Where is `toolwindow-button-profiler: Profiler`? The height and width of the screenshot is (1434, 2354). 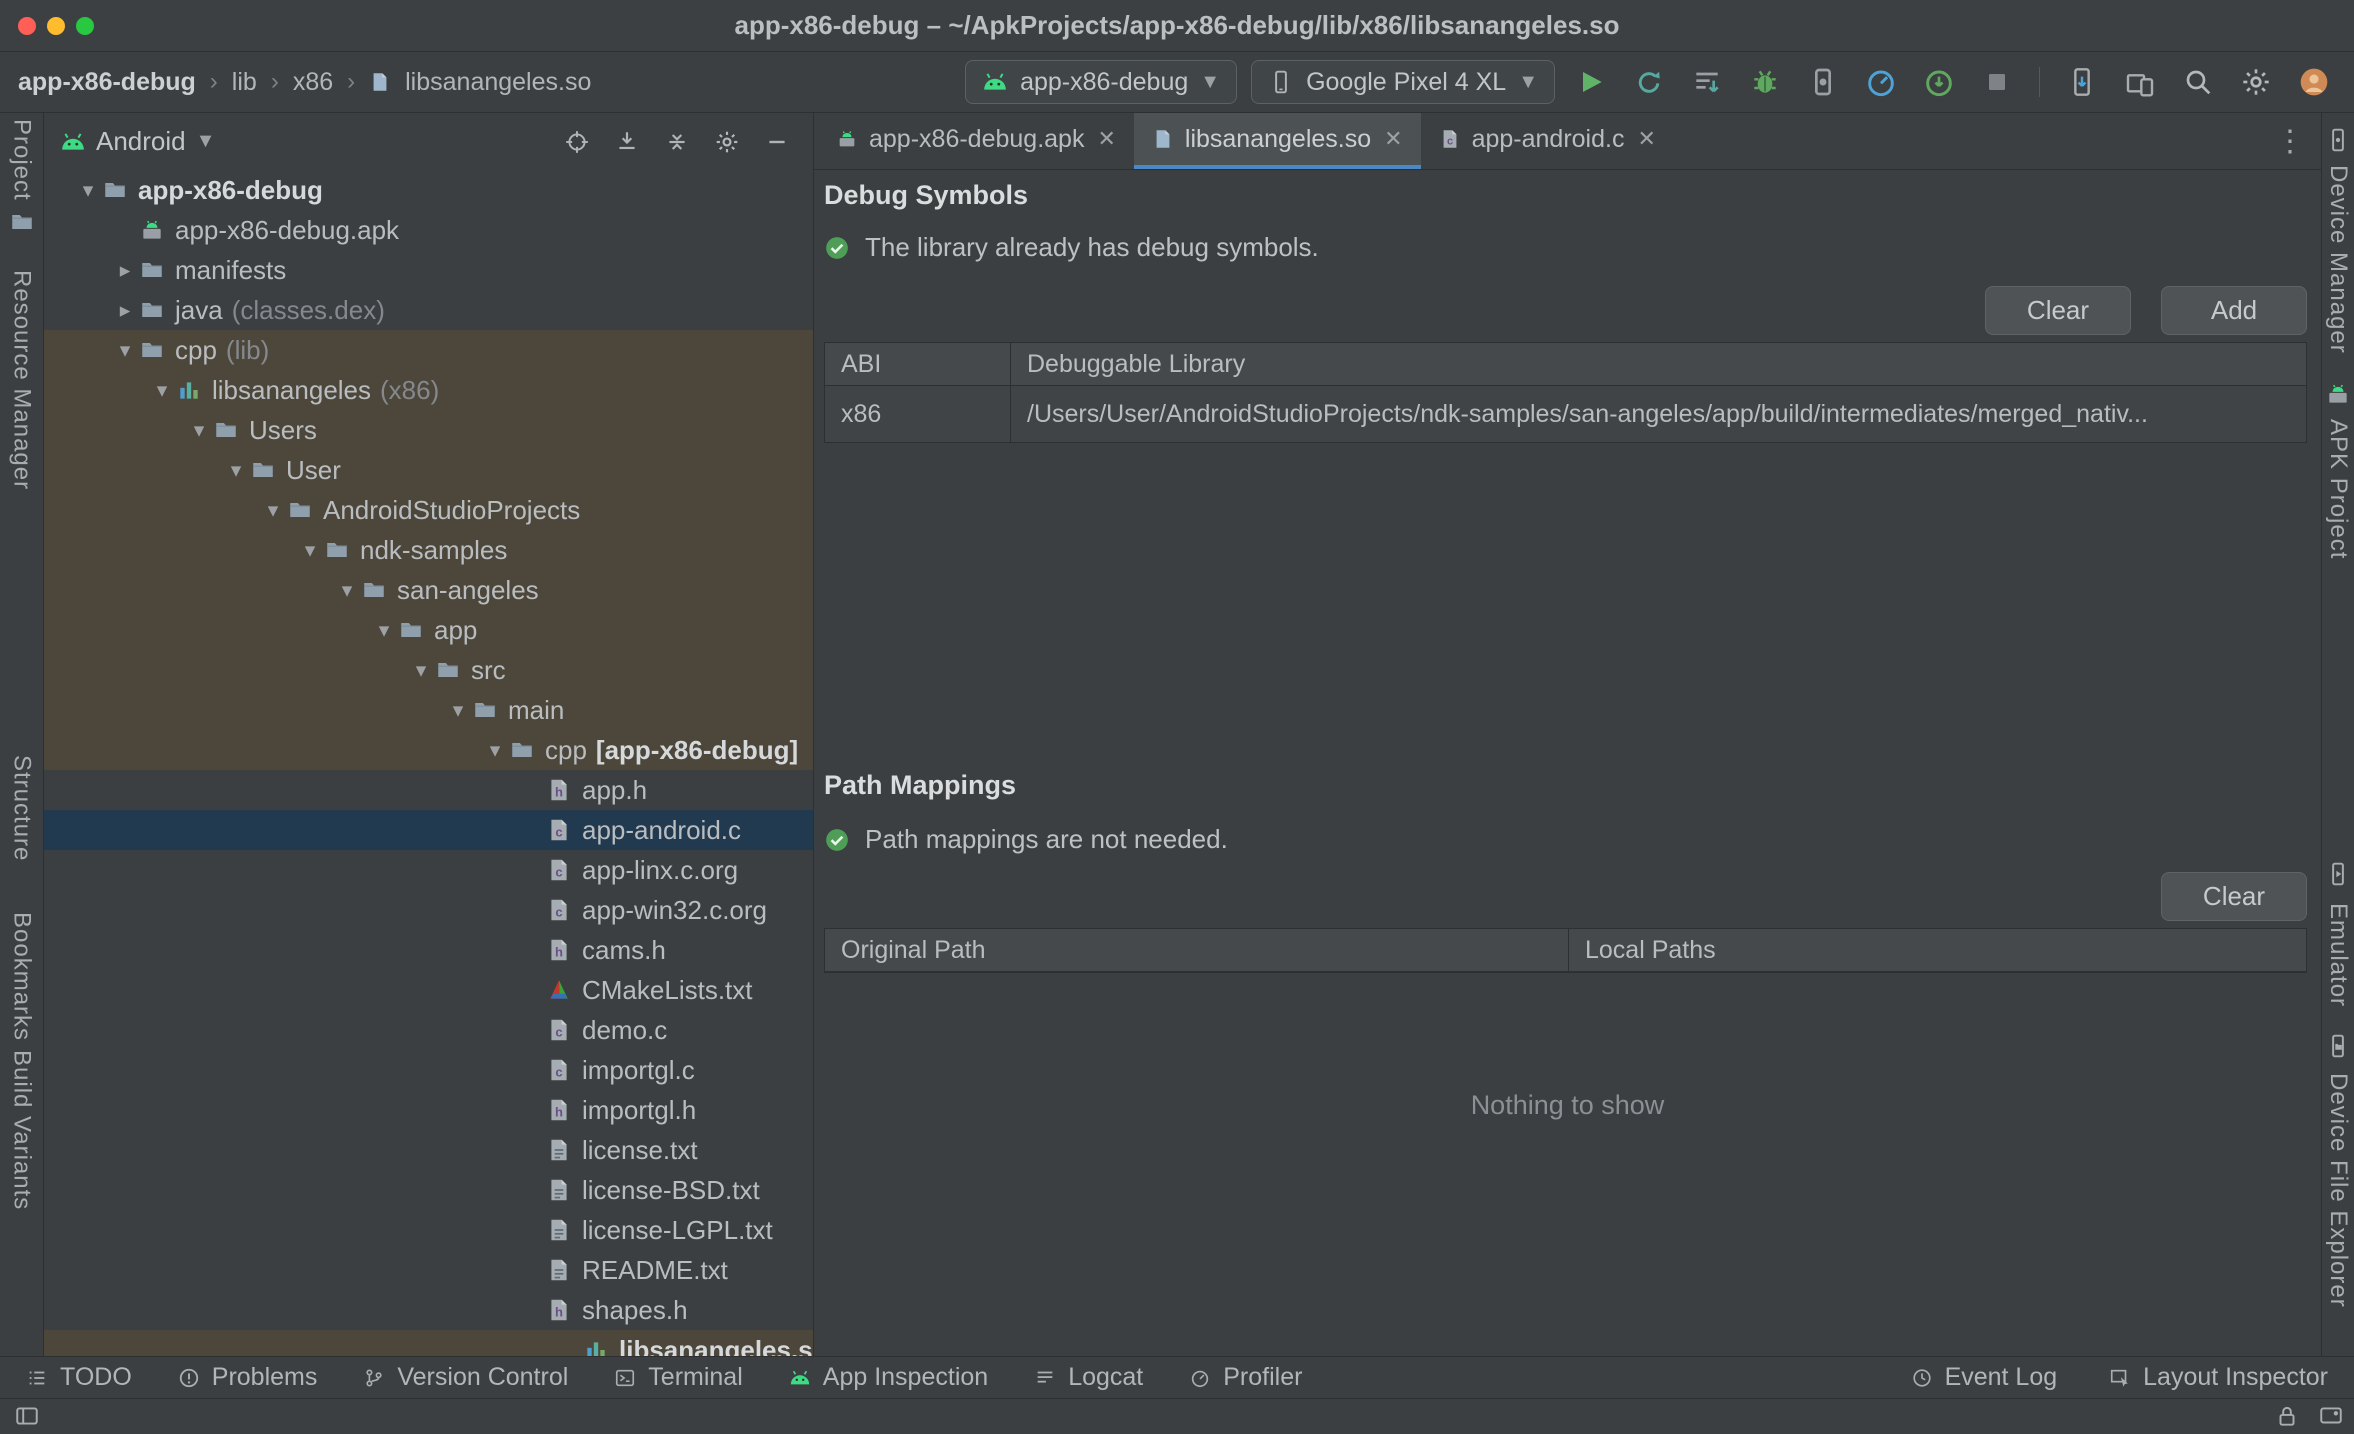
toolwindow-button-profiler: Profiler is located at coordinates (1245, 1377).